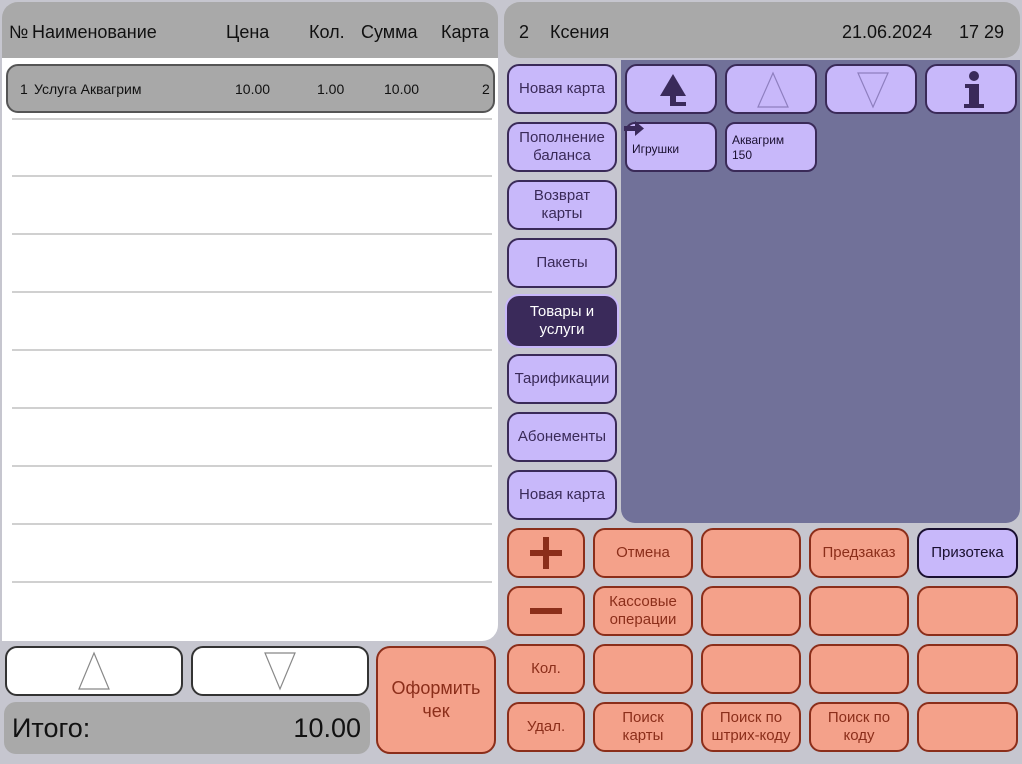  What do you see at coordinates (465, 32) in the screenshot?
I see `col-card: Карта` at bounding box center [465, 32].